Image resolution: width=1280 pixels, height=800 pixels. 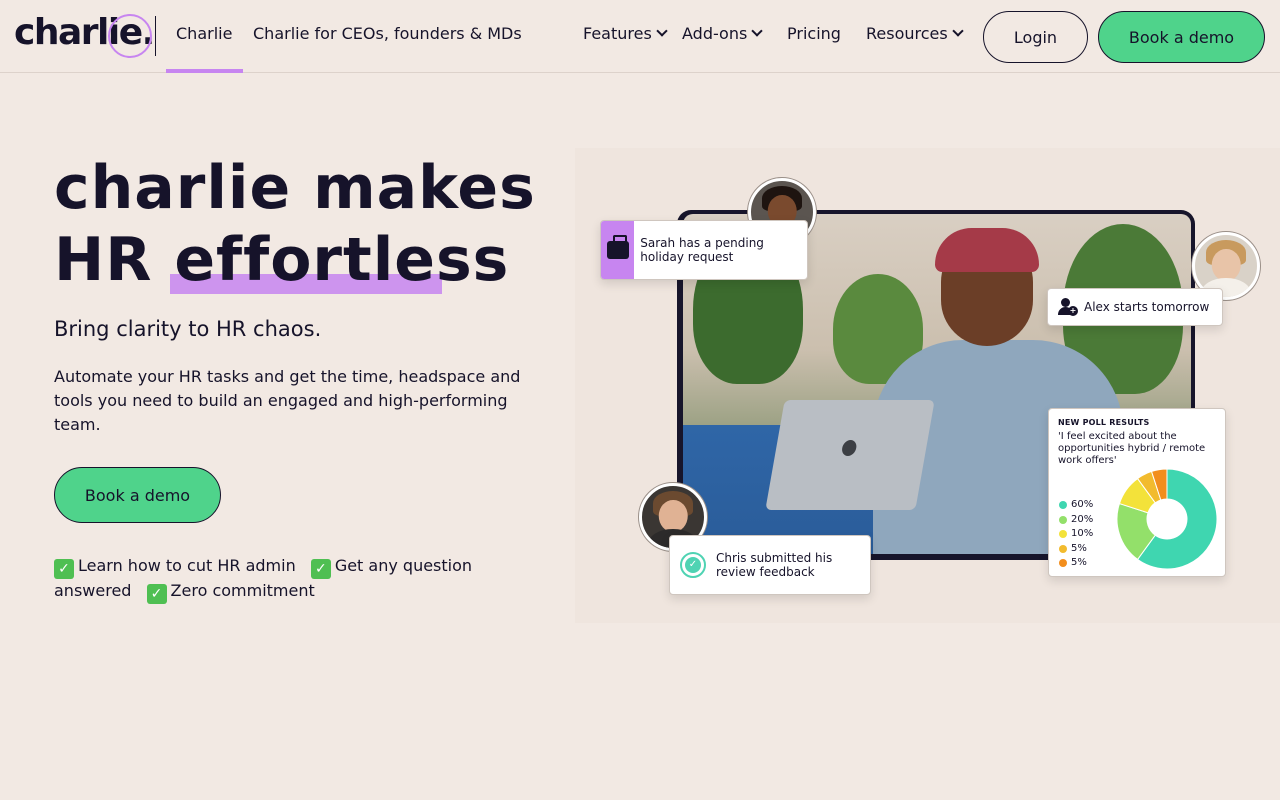 I want to click on perk-item: ✓ Learn how to cut HR admin, so click(x=175, y=567).